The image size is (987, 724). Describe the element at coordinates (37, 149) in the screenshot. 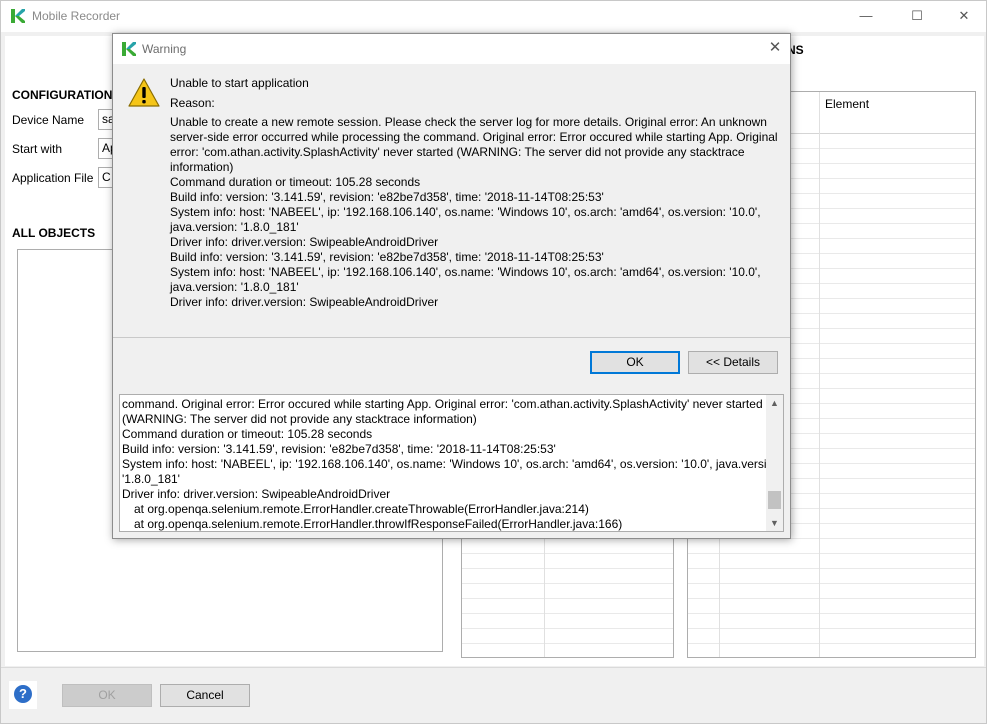

I see `start-with-label: Start with` at that location.